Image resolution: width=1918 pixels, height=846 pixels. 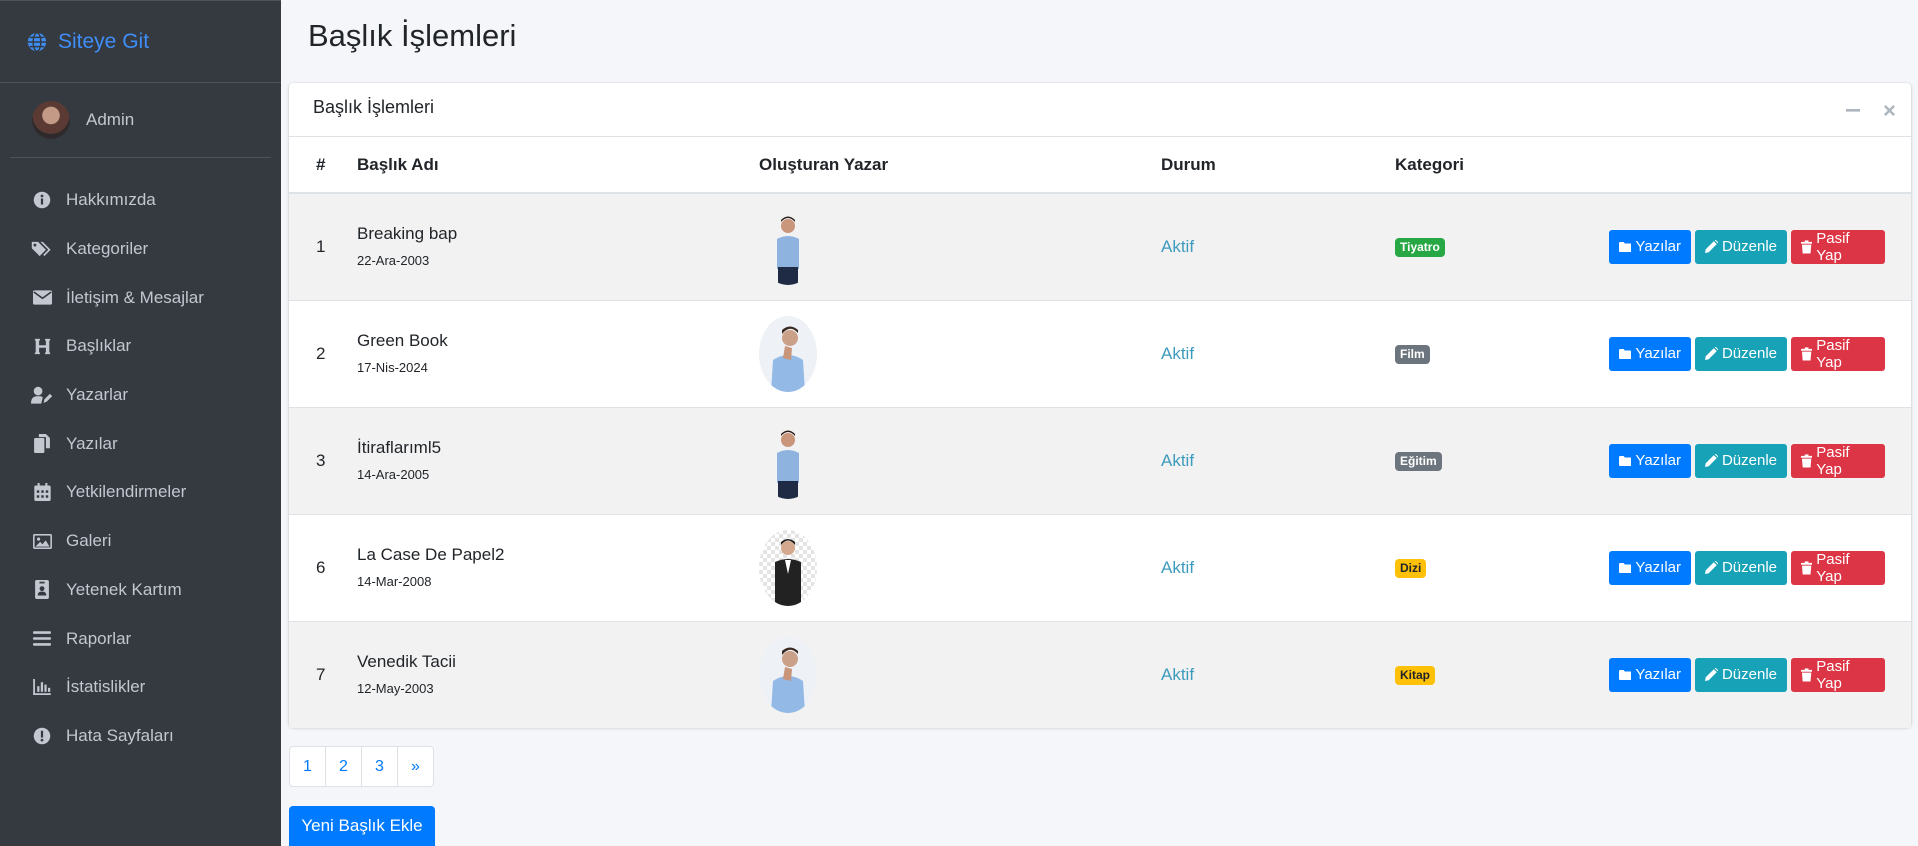 I want to click on sidebar-item-label: Yazarlar, so click(x=97, y=395).